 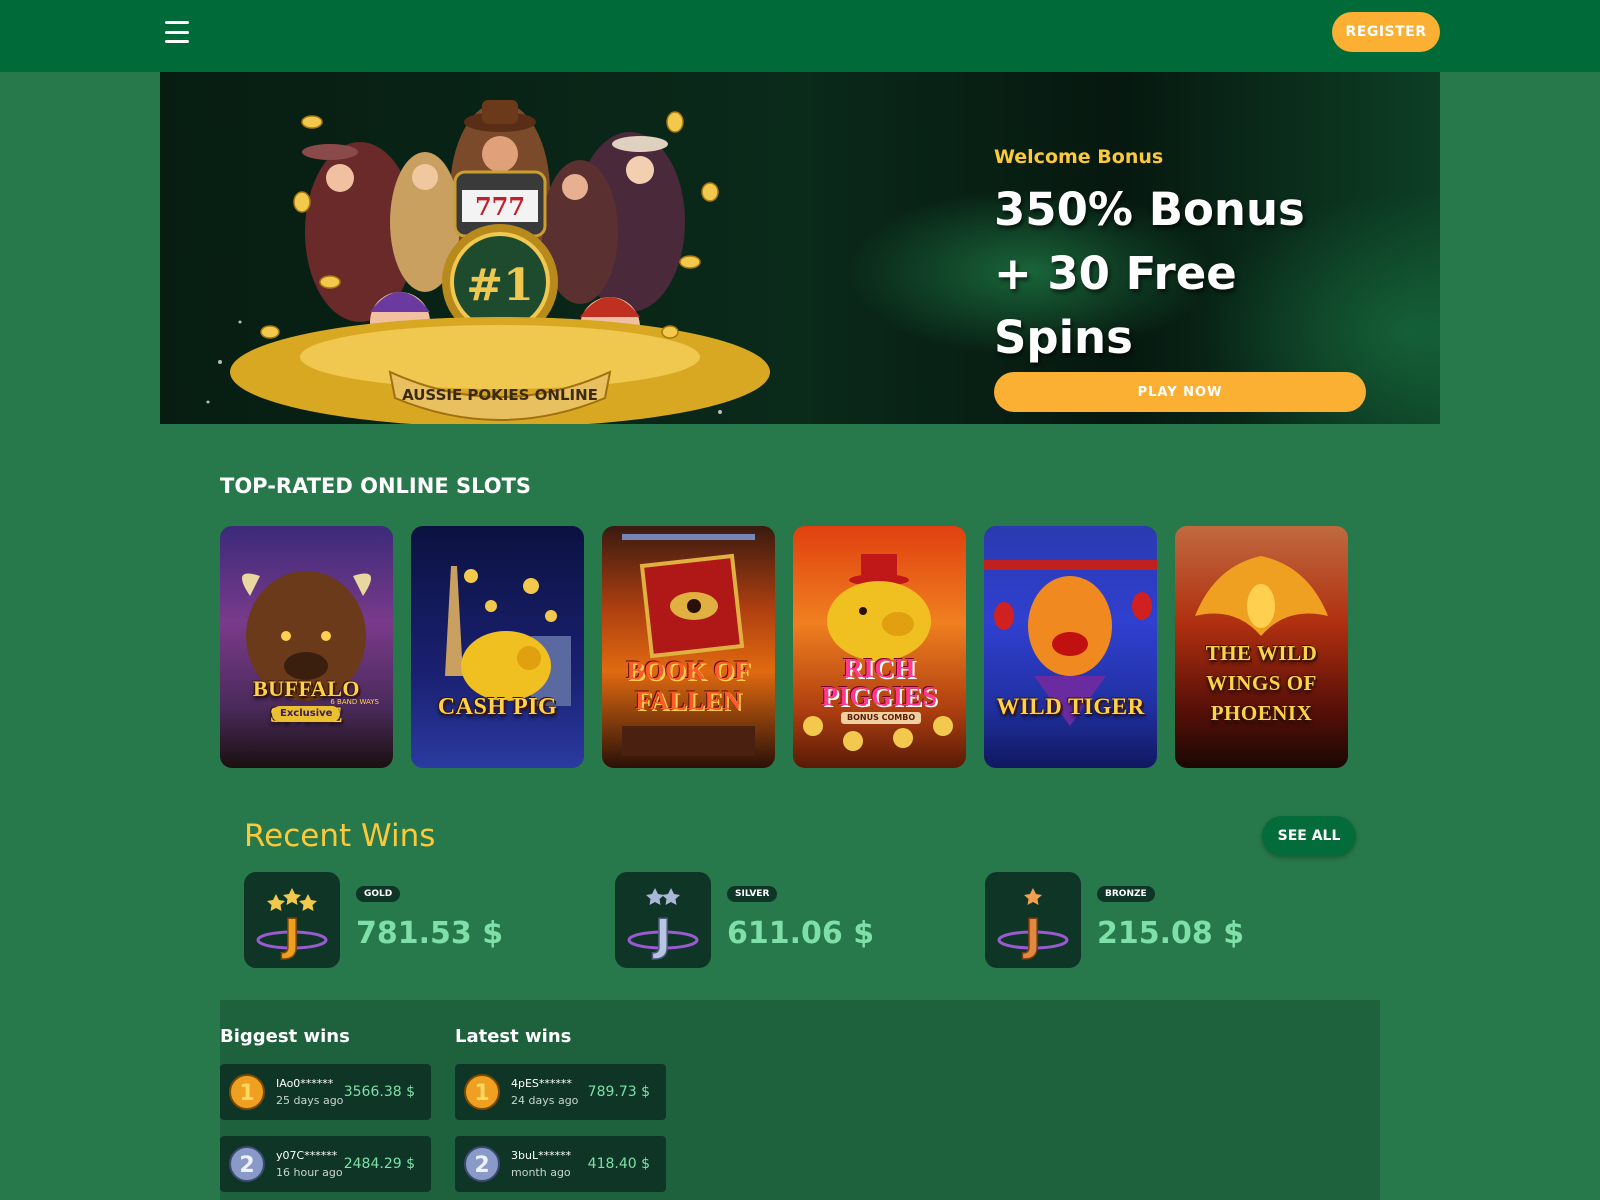 I want to click on biggest-win-row: 1 IAo0****** 25 days ago 3566.38 $, so click(x=325, y=1092).